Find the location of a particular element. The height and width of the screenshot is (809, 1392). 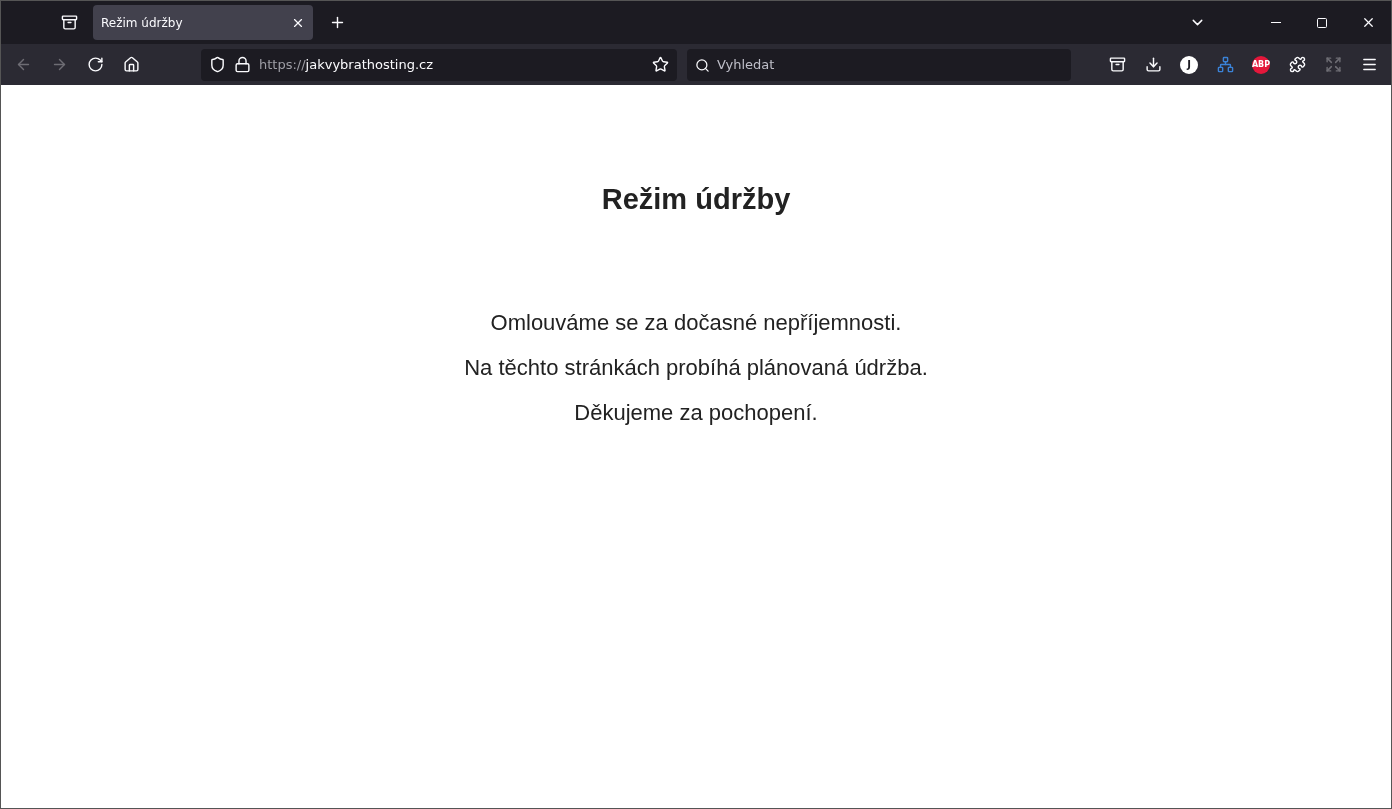

address-bar: https://jakvybrathosting.cz is located at coordinates (439, 64).